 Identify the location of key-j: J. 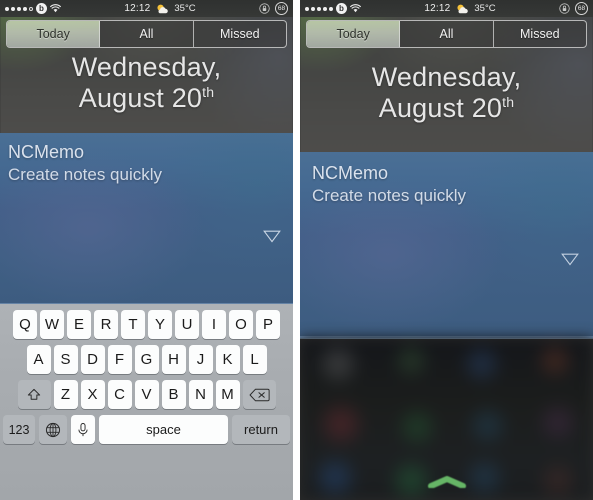
(200, 359).